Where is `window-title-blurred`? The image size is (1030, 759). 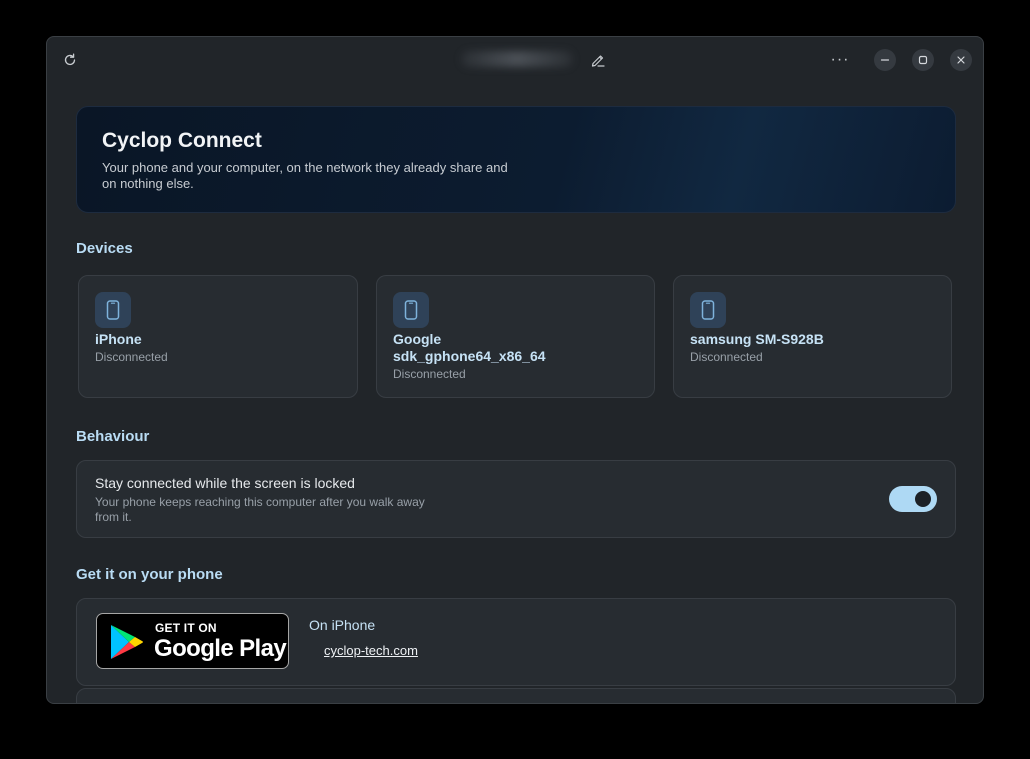
window-title-blurred is located at coordinates (517, 59).